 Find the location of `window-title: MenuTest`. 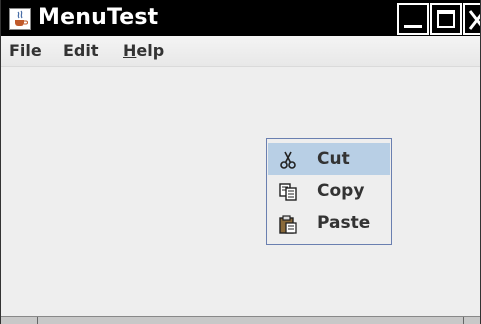

window-title: MenuTest is located at coordinates (98, 17).